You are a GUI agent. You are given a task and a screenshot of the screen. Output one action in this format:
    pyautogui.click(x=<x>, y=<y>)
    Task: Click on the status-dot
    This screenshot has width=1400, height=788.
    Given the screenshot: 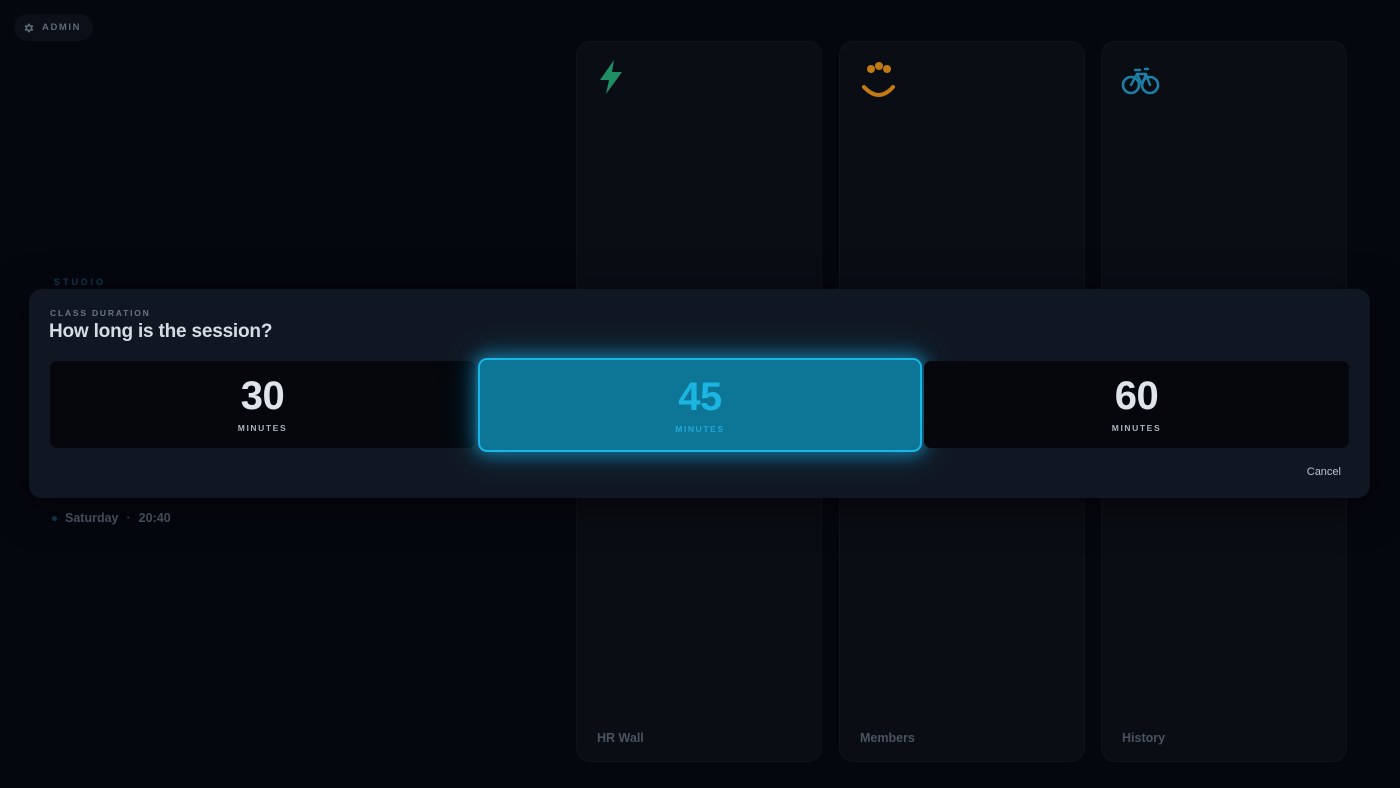 What is the action you would take?
    pyautogui.click(x=54, y=518)
    